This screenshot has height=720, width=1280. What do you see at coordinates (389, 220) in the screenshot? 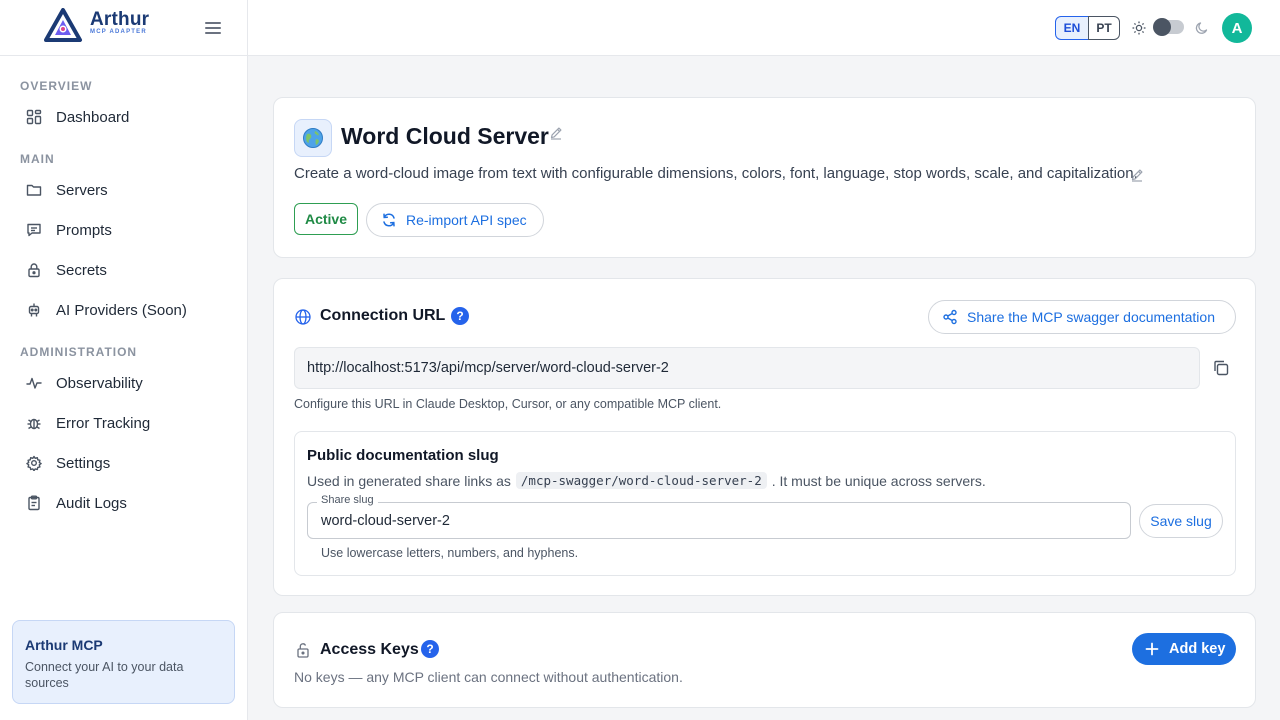
I see `refresh-icon` at bounding box center [389, 220].